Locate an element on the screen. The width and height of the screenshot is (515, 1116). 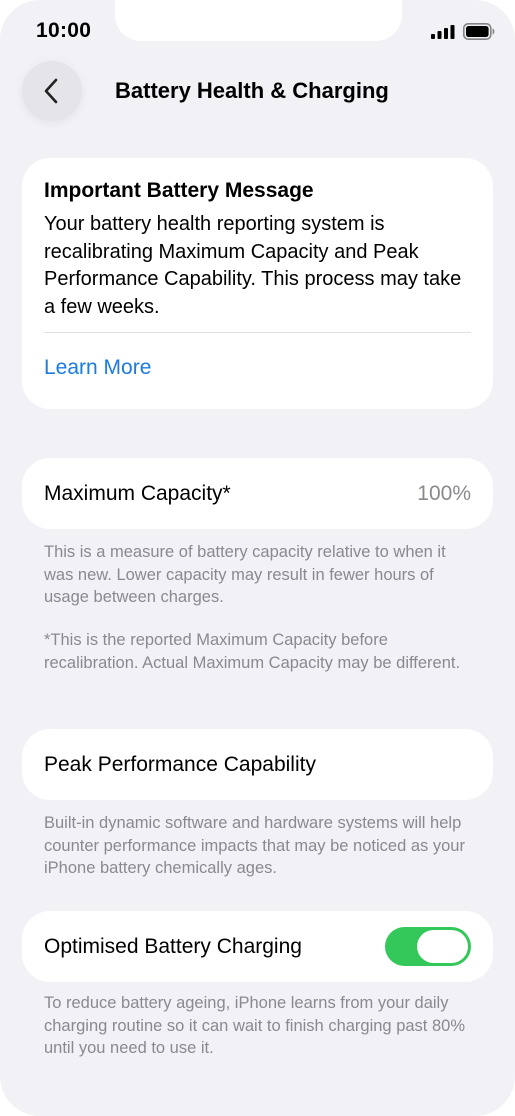
status-time: 10:00 is located at coordinates (64, 30).